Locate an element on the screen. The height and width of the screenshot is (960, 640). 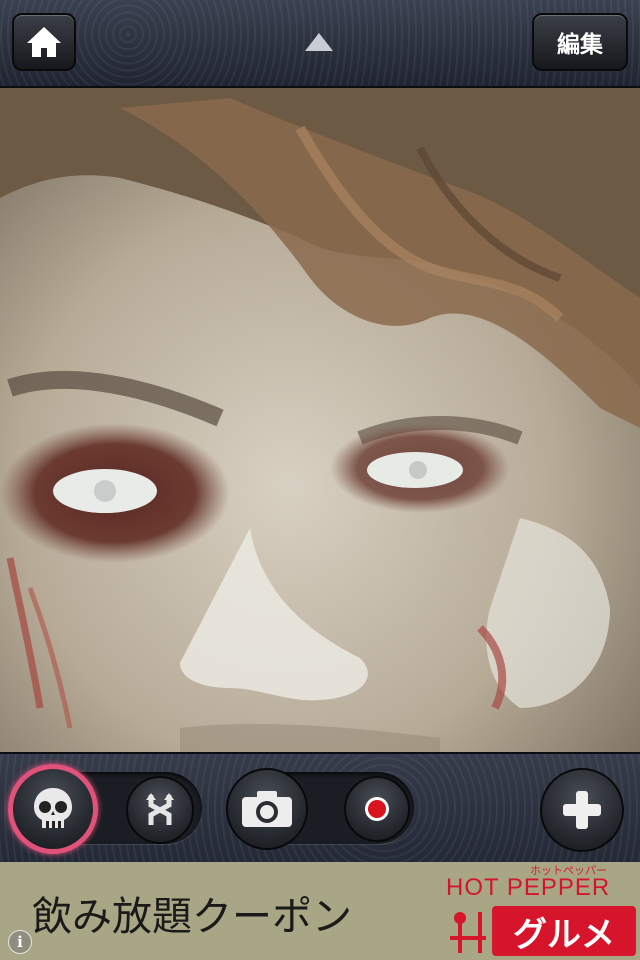
camera-icon is located at coordinates (267, 809).